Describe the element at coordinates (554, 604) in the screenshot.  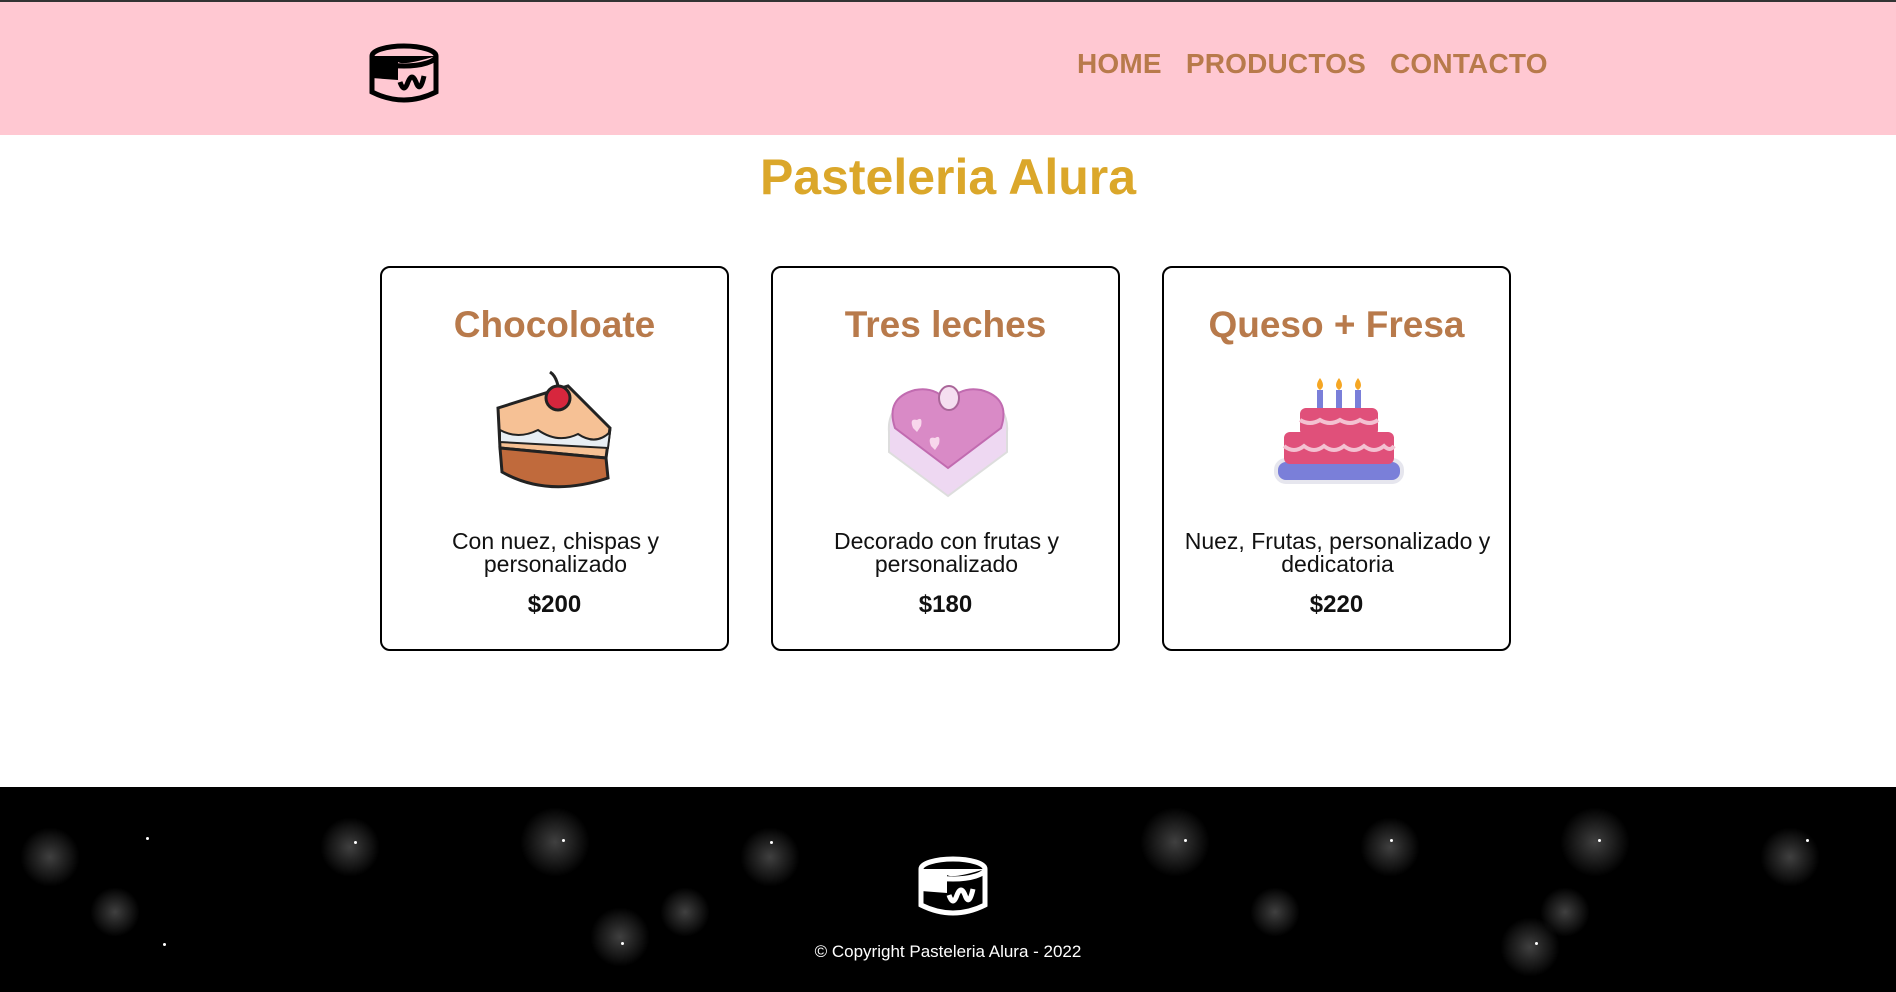
I see `card-price: $200` at that location.